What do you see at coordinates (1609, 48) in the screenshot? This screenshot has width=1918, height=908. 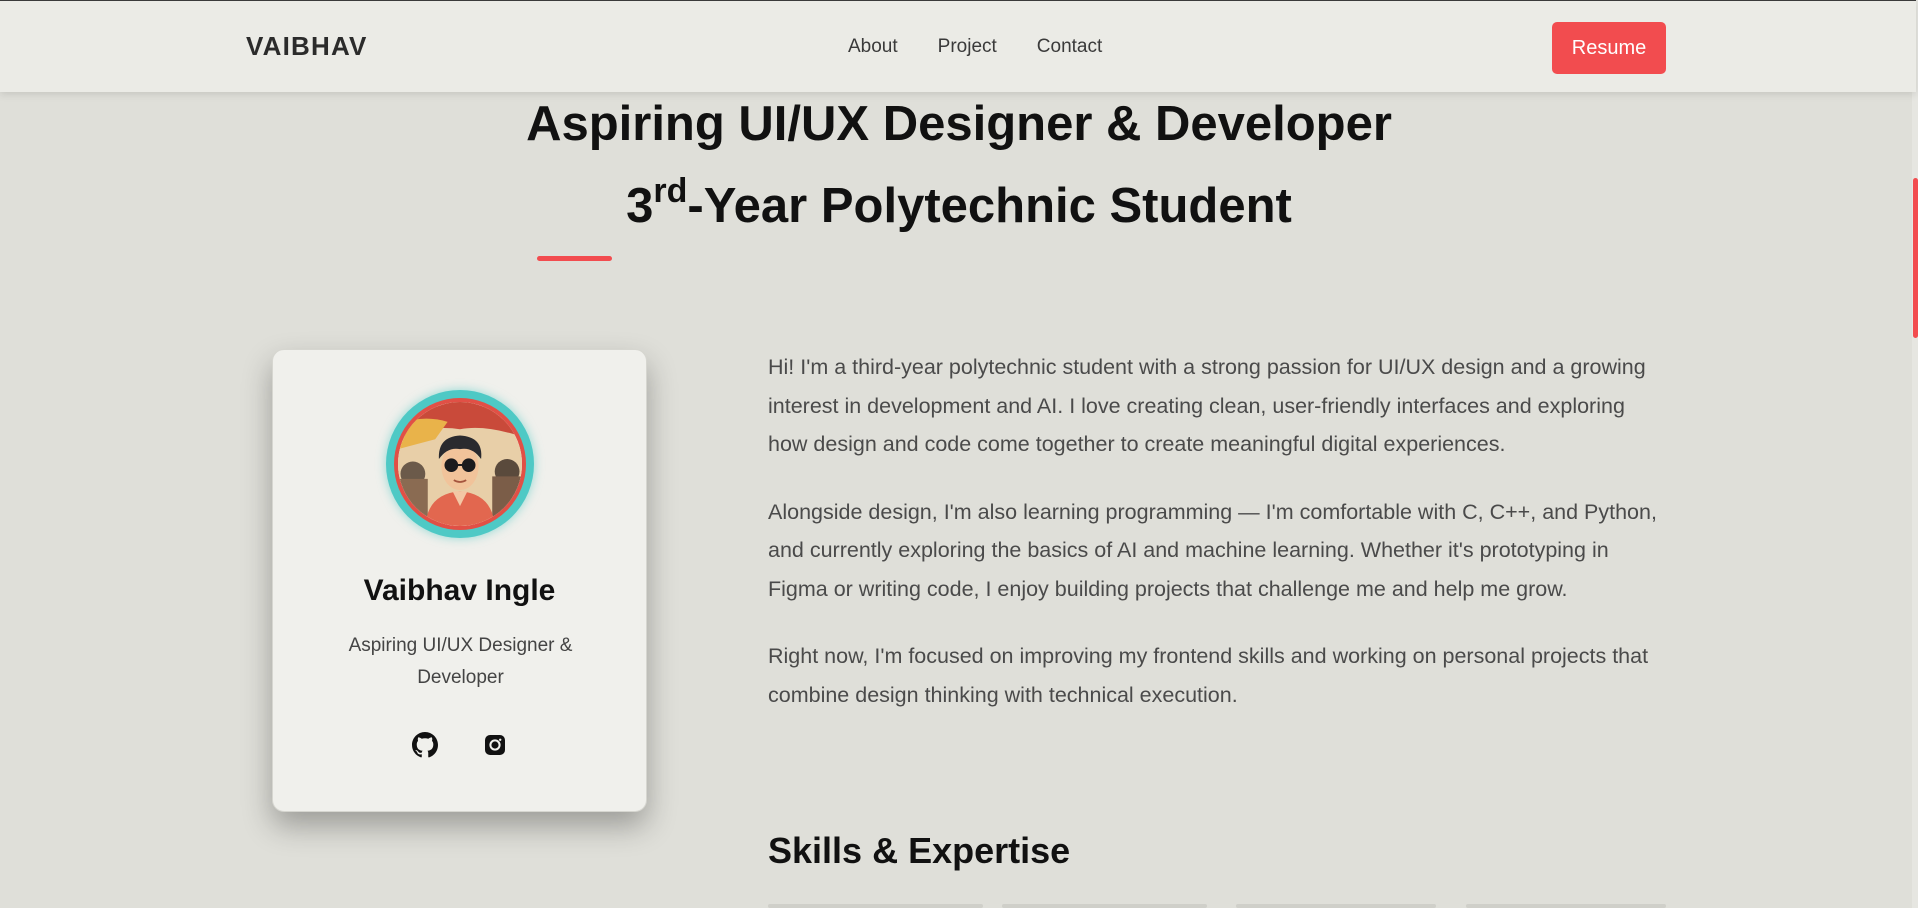 I see `resume-button: Resume` at bounding box center [1609, 48].